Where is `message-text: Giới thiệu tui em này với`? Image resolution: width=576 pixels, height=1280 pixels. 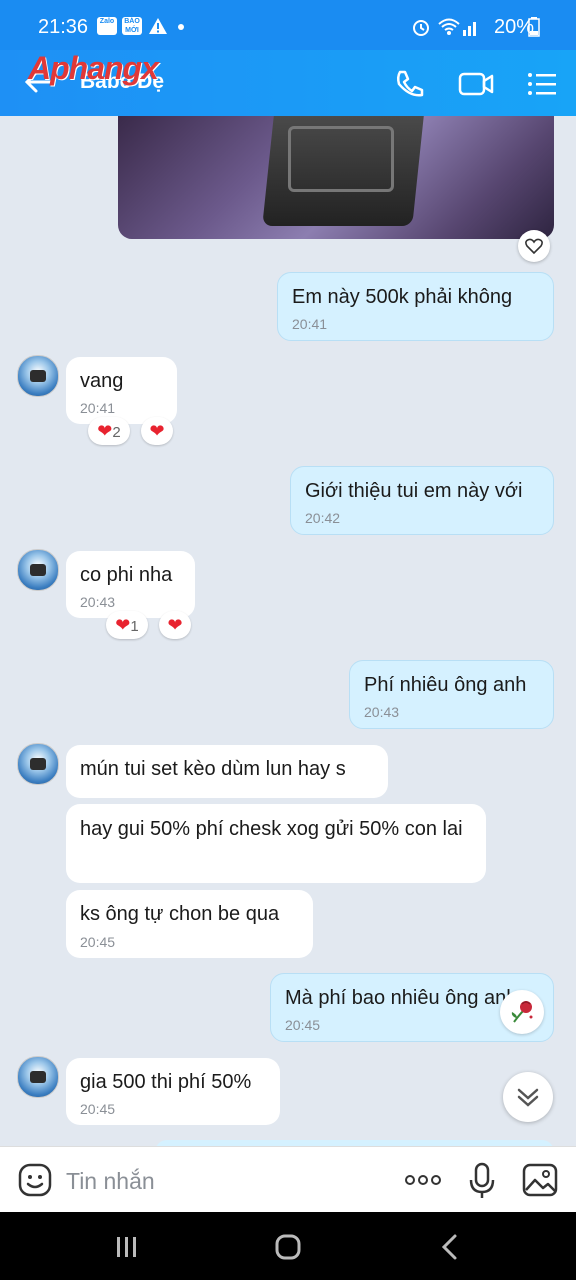 message-text: Giới thiệu tui em này với is located at coordinates (414, 491).